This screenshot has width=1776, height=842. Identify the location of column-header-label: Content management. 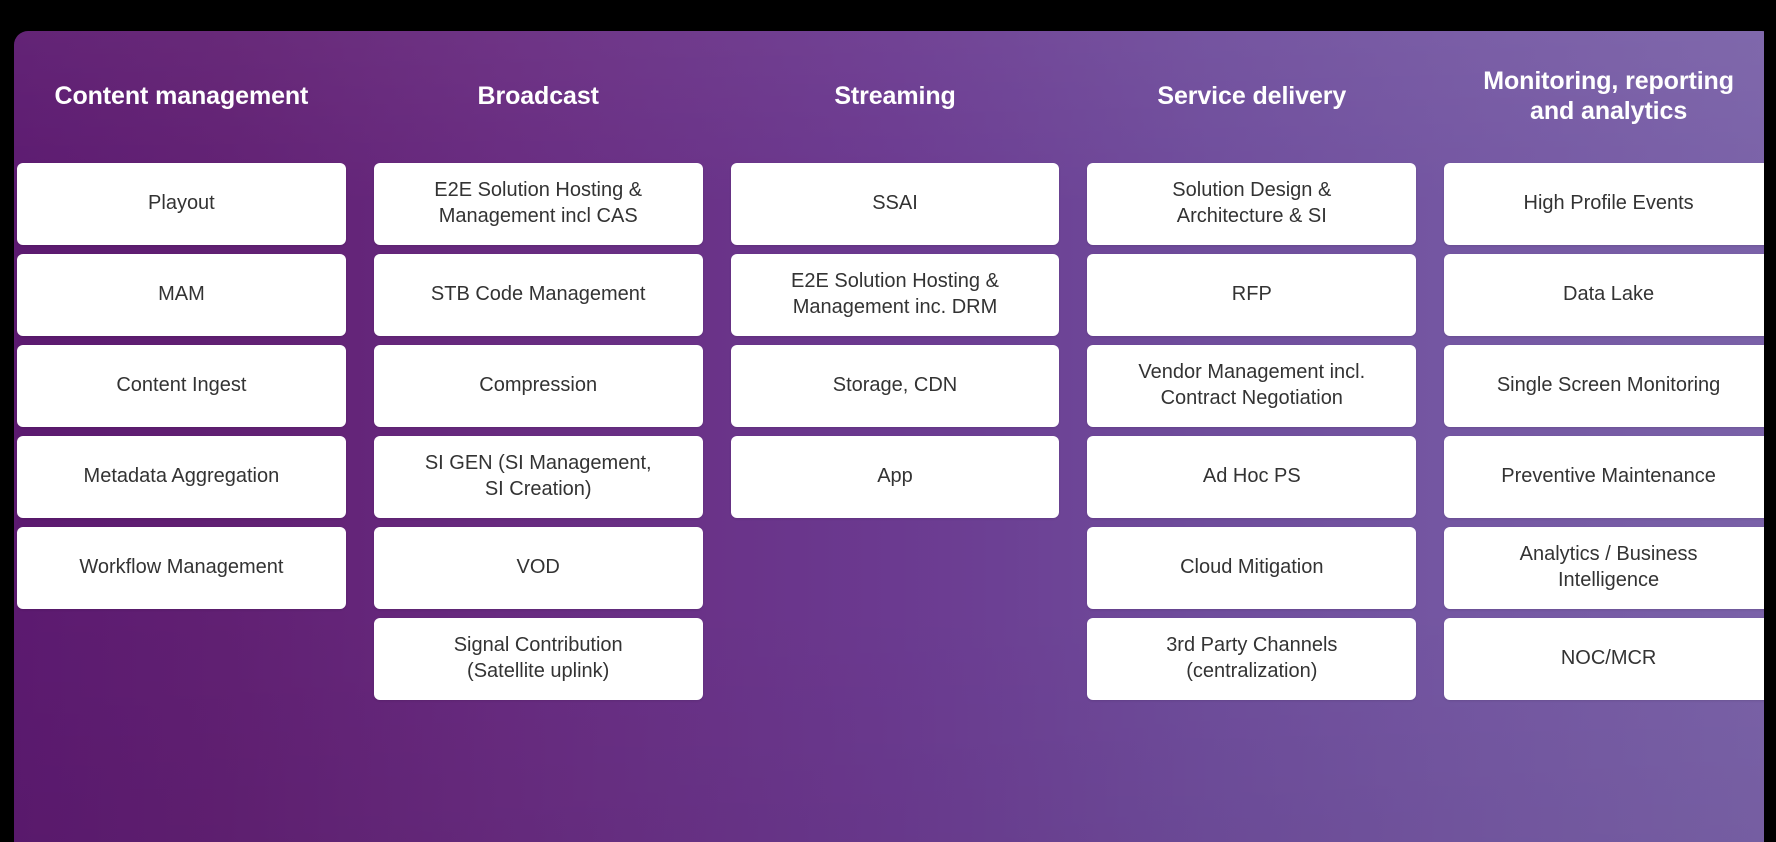
(181, 95).